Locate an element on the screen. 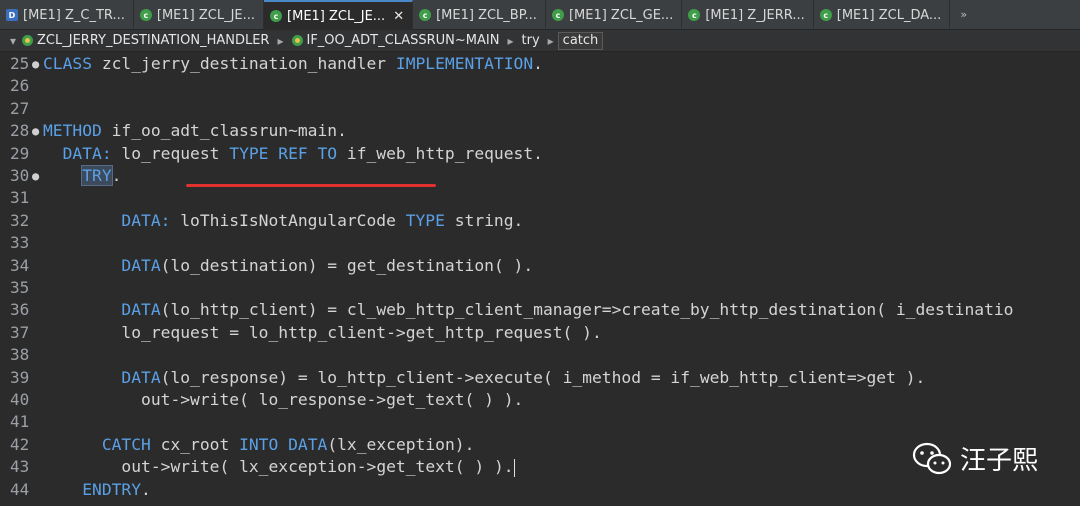  breadcrumb-class: ▾ ZCL_JERRY_DESTINATION_HANDLER is located at coordinates (138, 40).